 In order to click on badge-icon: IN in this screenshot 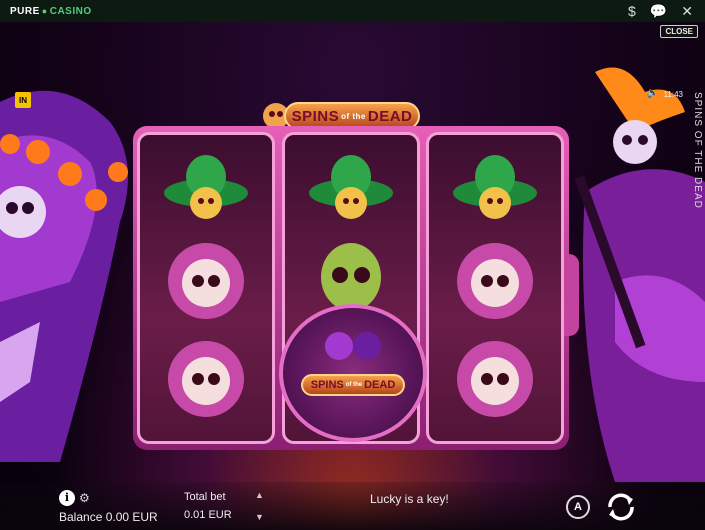, I will do `click(23, 100)`.